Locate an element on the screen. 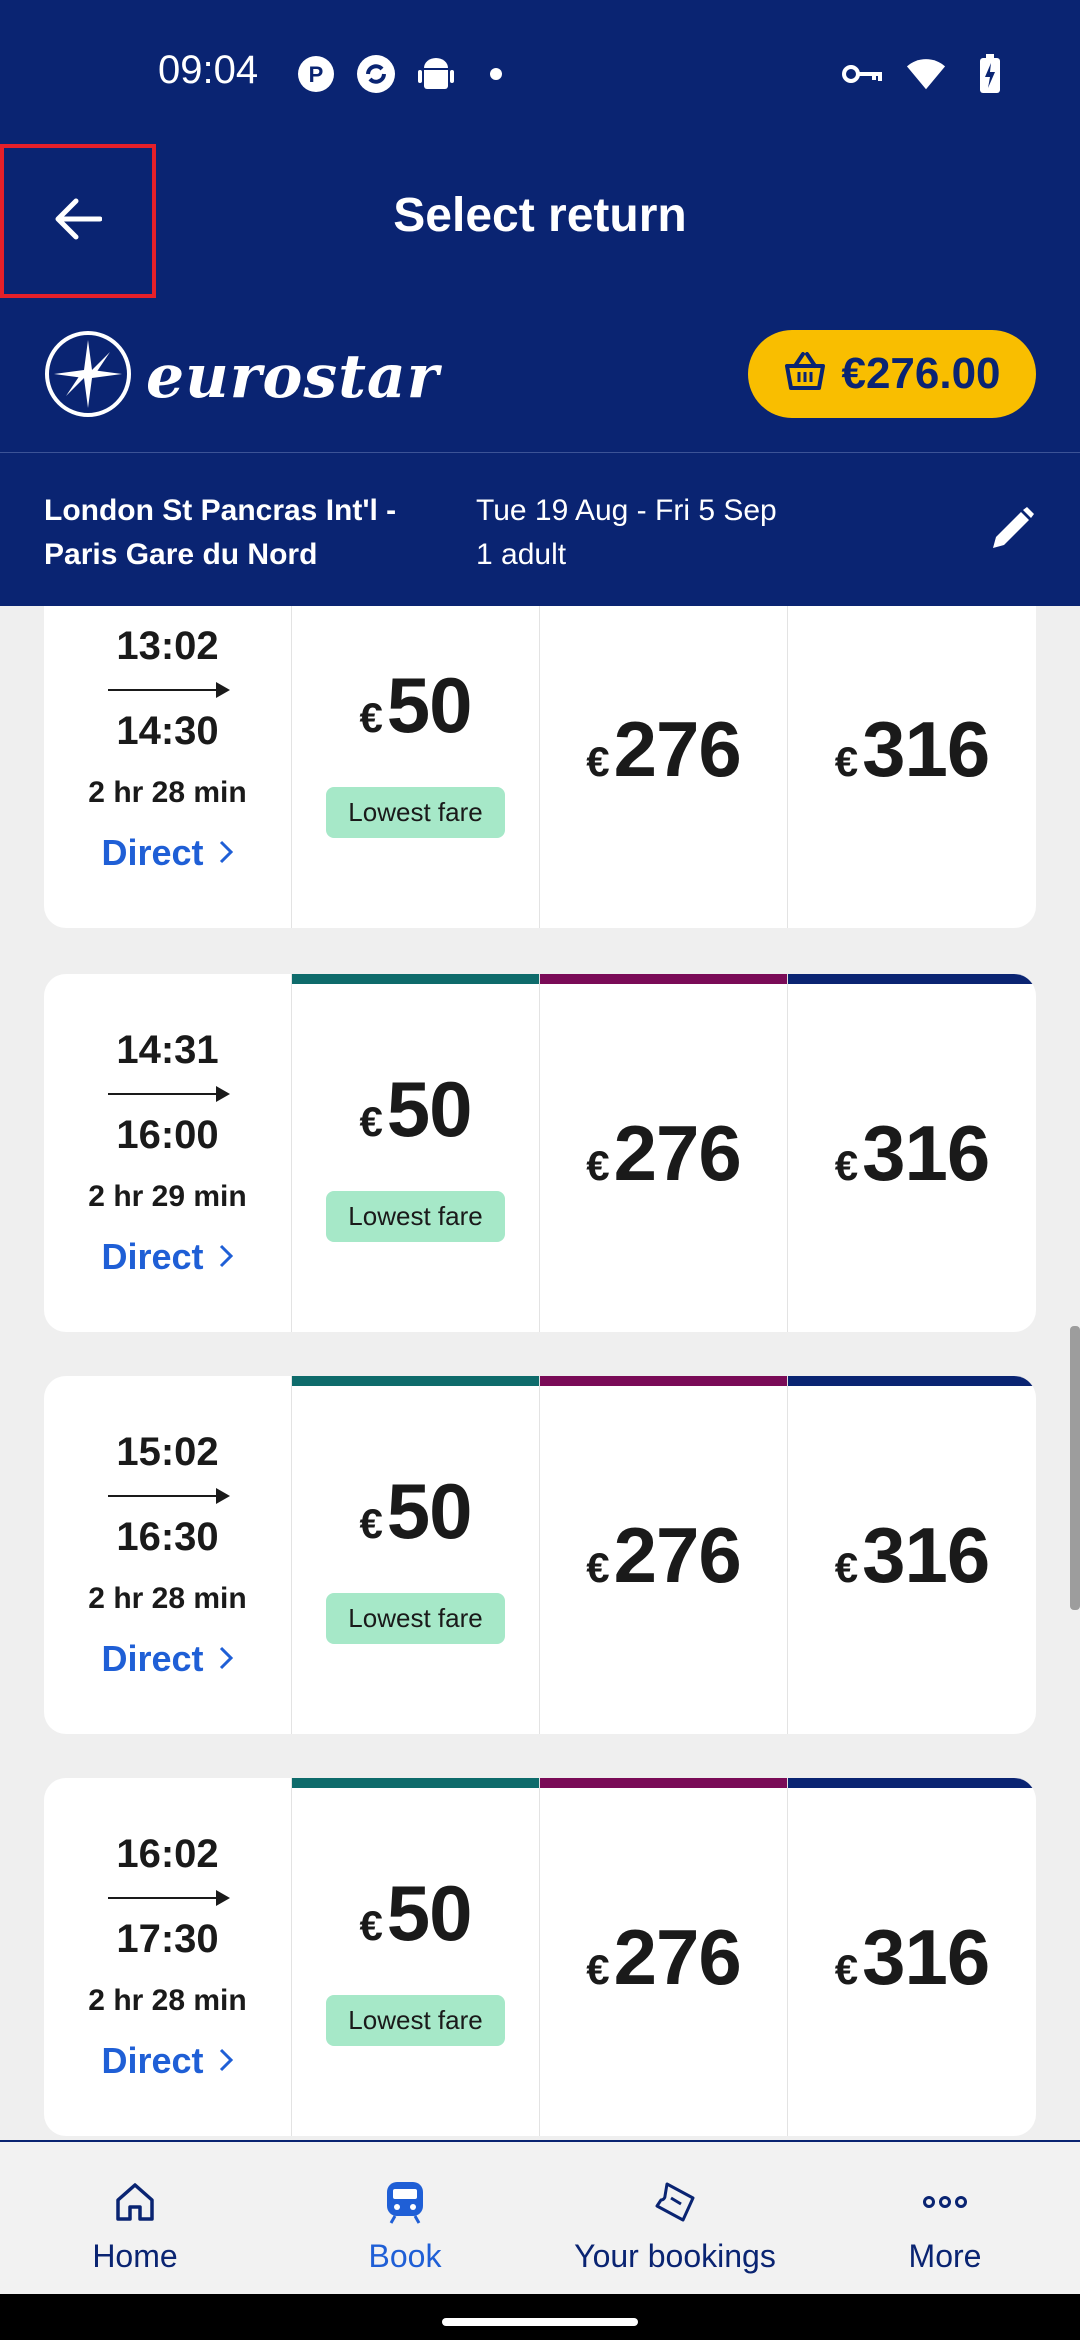  basket-total: €276.00 is located at coordinates (921, 373).